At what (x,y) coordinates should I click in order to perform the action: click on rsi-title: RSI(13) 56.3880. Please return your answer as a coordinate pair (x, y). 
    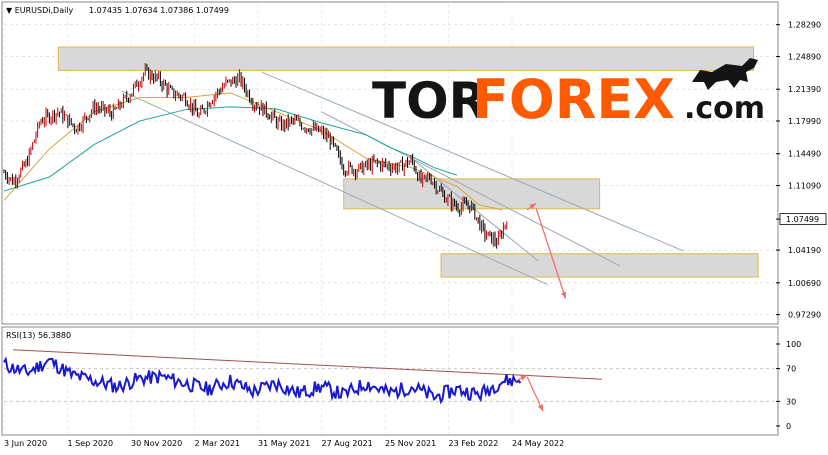
    Looking at the image, I should click on (38, 335).